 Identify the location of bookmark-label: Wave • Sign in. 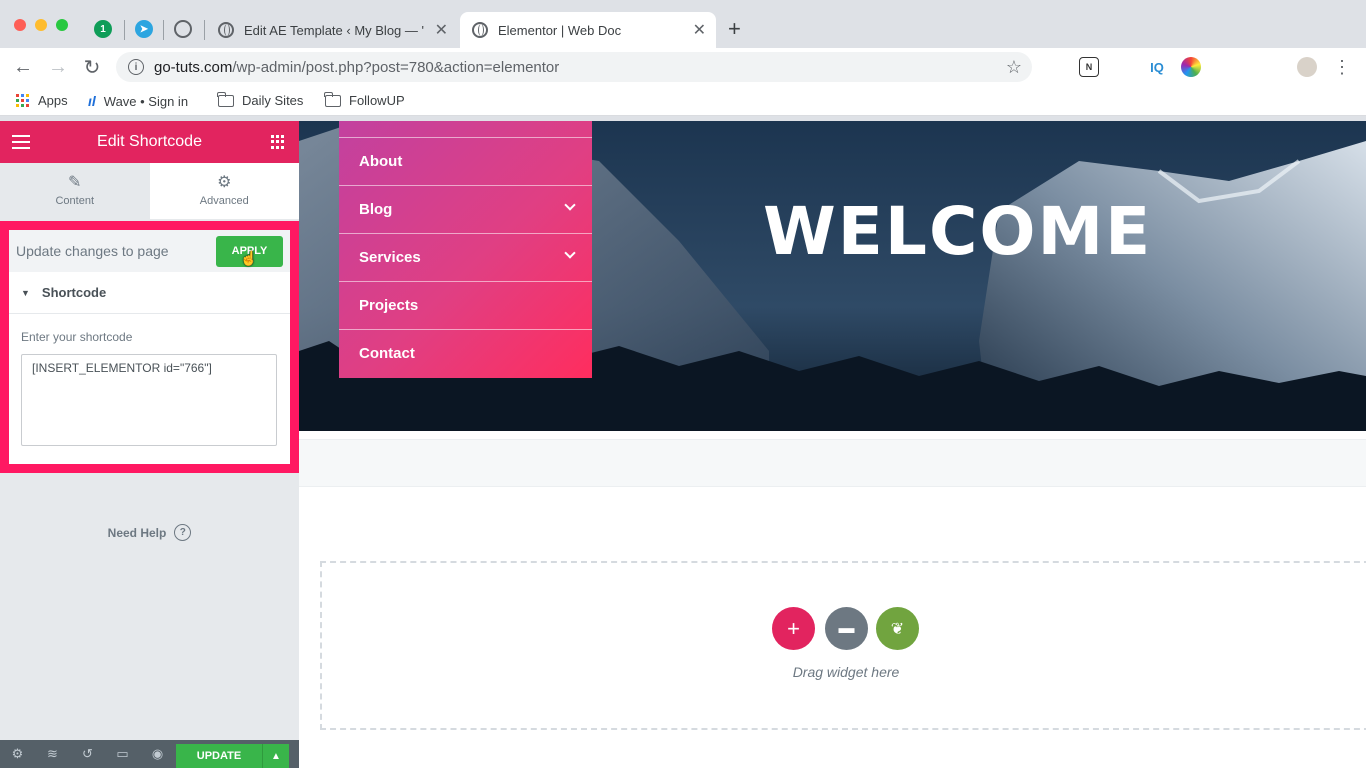
(146, 101).